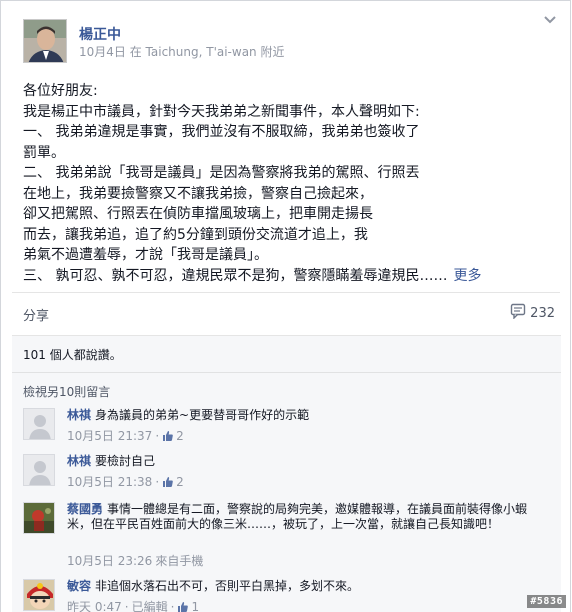  What do you see at coordinates (109, 560) in the screenshot?
I see `comment-time: 10月5日 23:26` at bounding box center [109, 560].